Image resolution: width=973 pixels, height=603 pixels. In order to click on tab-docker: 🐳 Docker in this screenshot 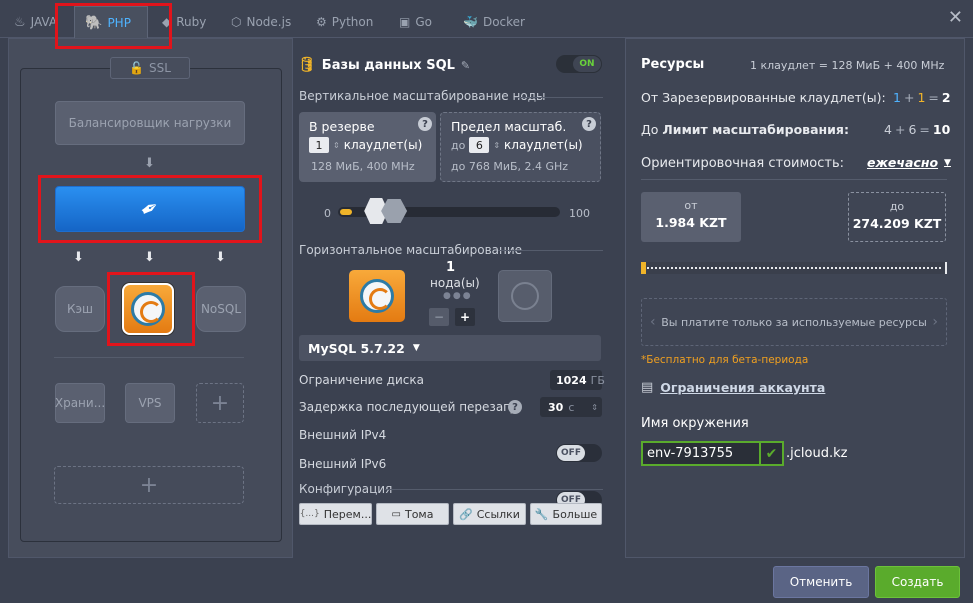, I will do `click(494, 22)`.